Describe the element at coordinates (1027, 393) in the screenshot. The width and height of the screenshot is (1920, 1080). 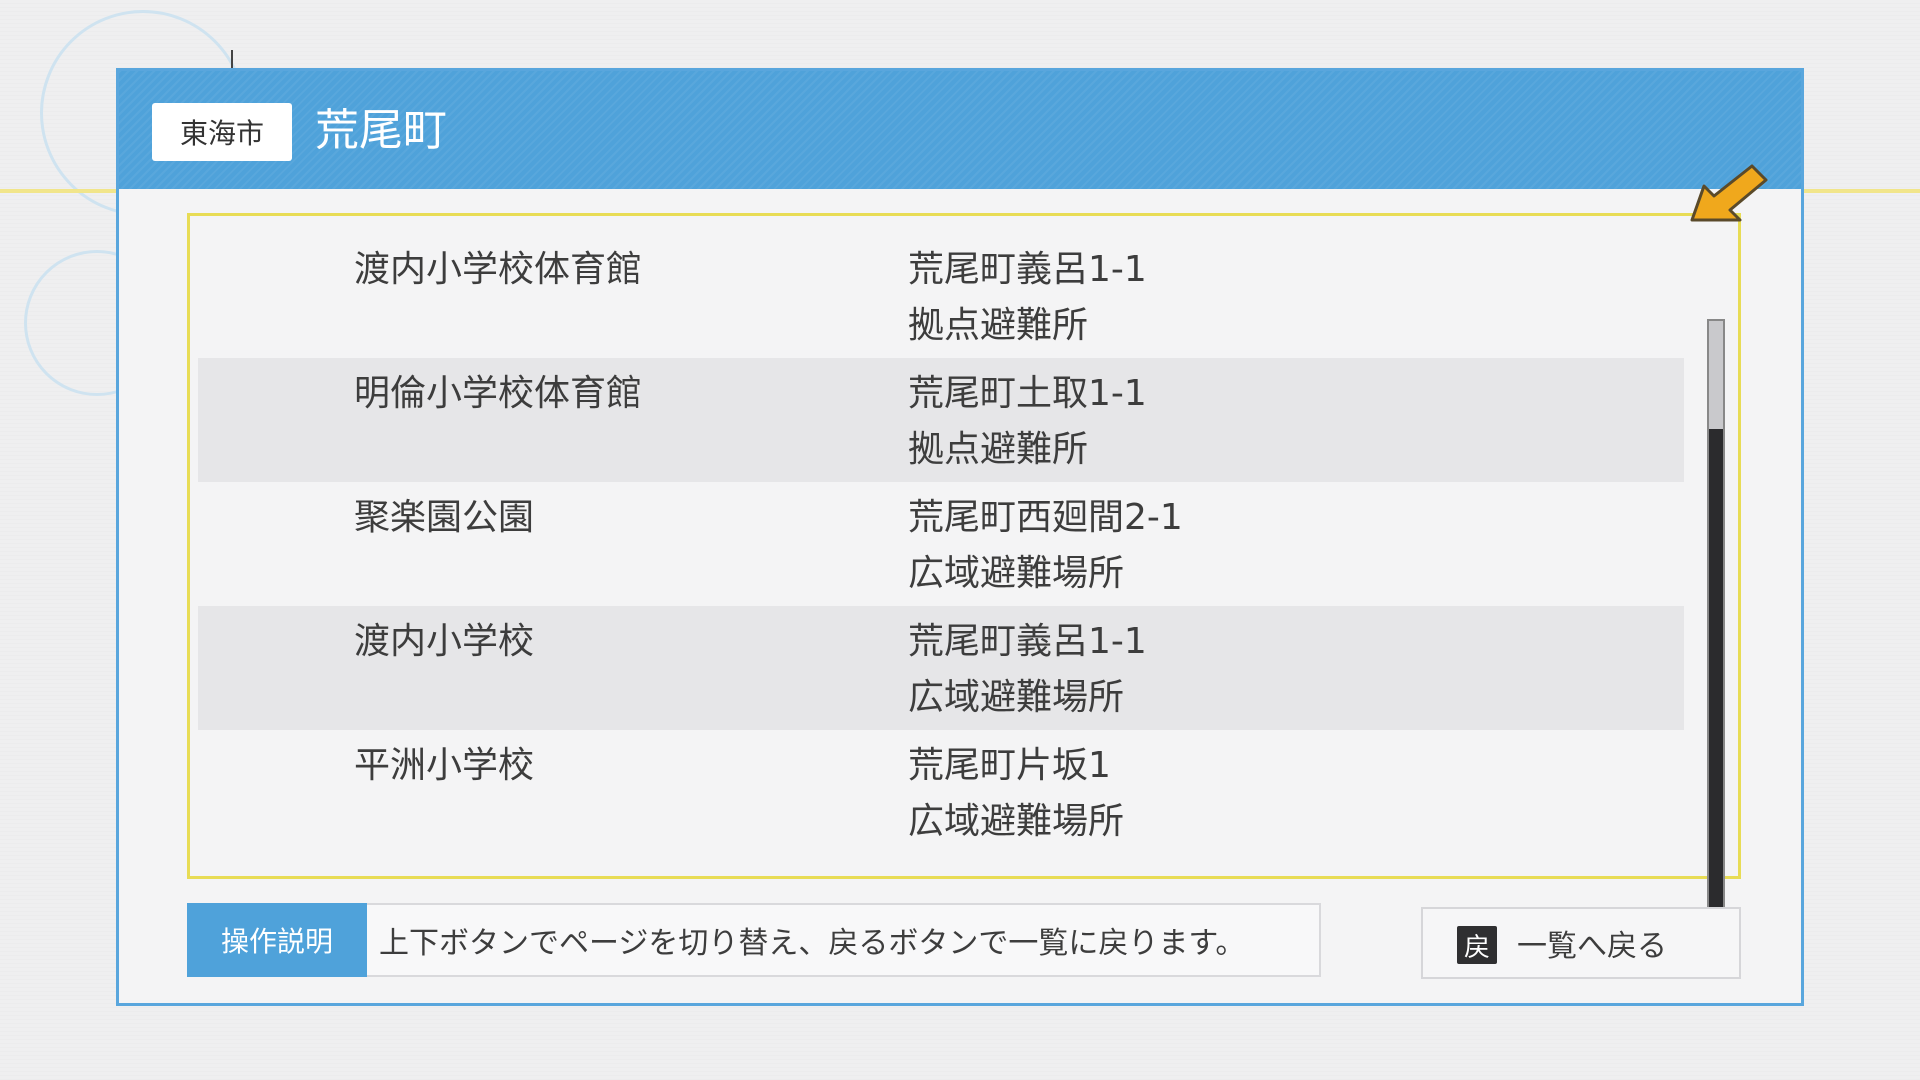
I see `shelter-address: 荒尾町土取1-1` at that location.